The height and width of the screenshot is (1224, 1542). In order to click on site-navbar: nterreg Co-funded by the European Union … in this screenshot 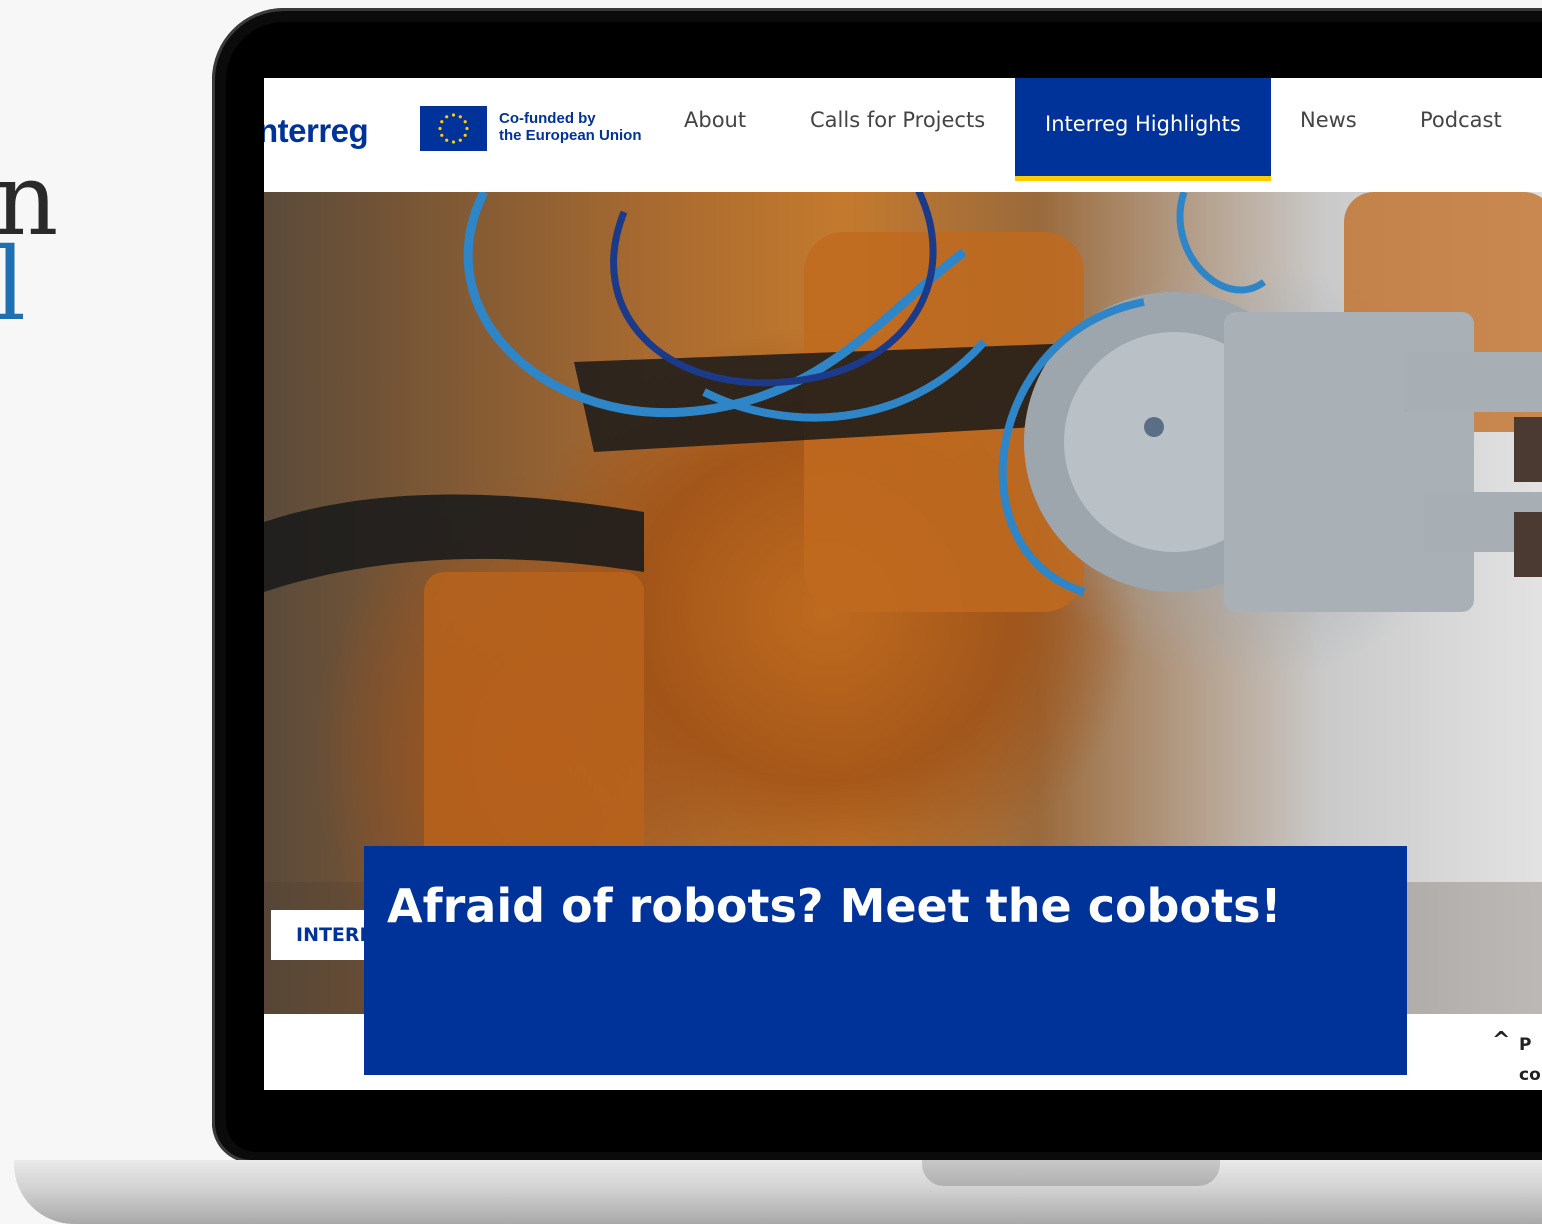, I will do `click(903, 135)`.